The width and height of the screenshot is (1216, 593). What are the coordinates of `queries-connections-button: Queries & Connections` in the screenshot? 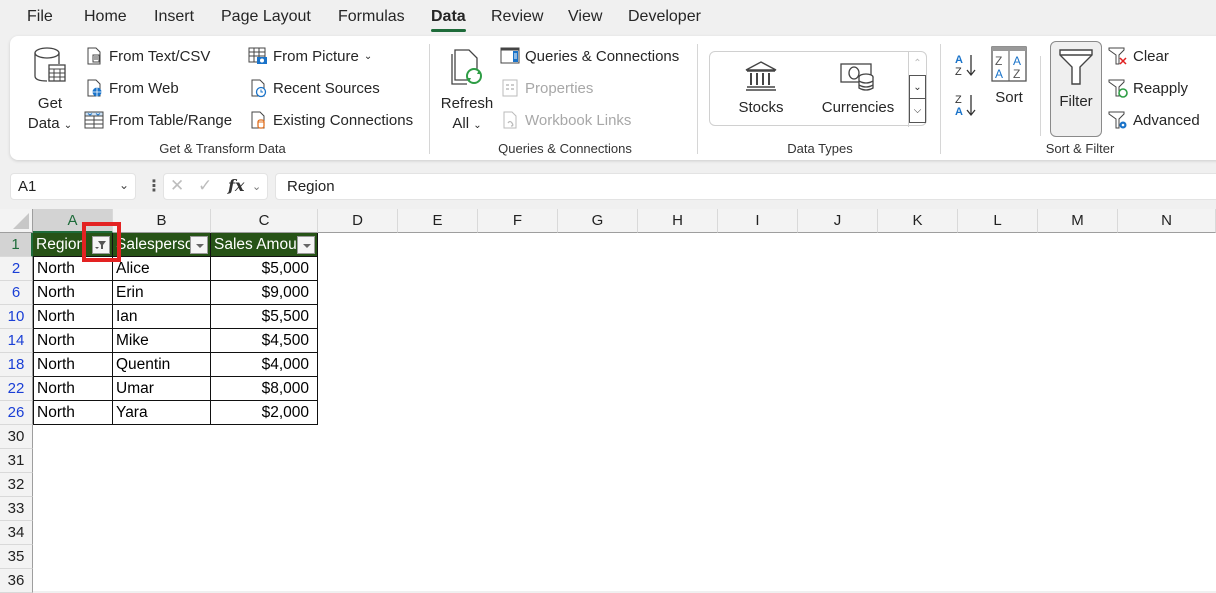 It's located at (589, 56).